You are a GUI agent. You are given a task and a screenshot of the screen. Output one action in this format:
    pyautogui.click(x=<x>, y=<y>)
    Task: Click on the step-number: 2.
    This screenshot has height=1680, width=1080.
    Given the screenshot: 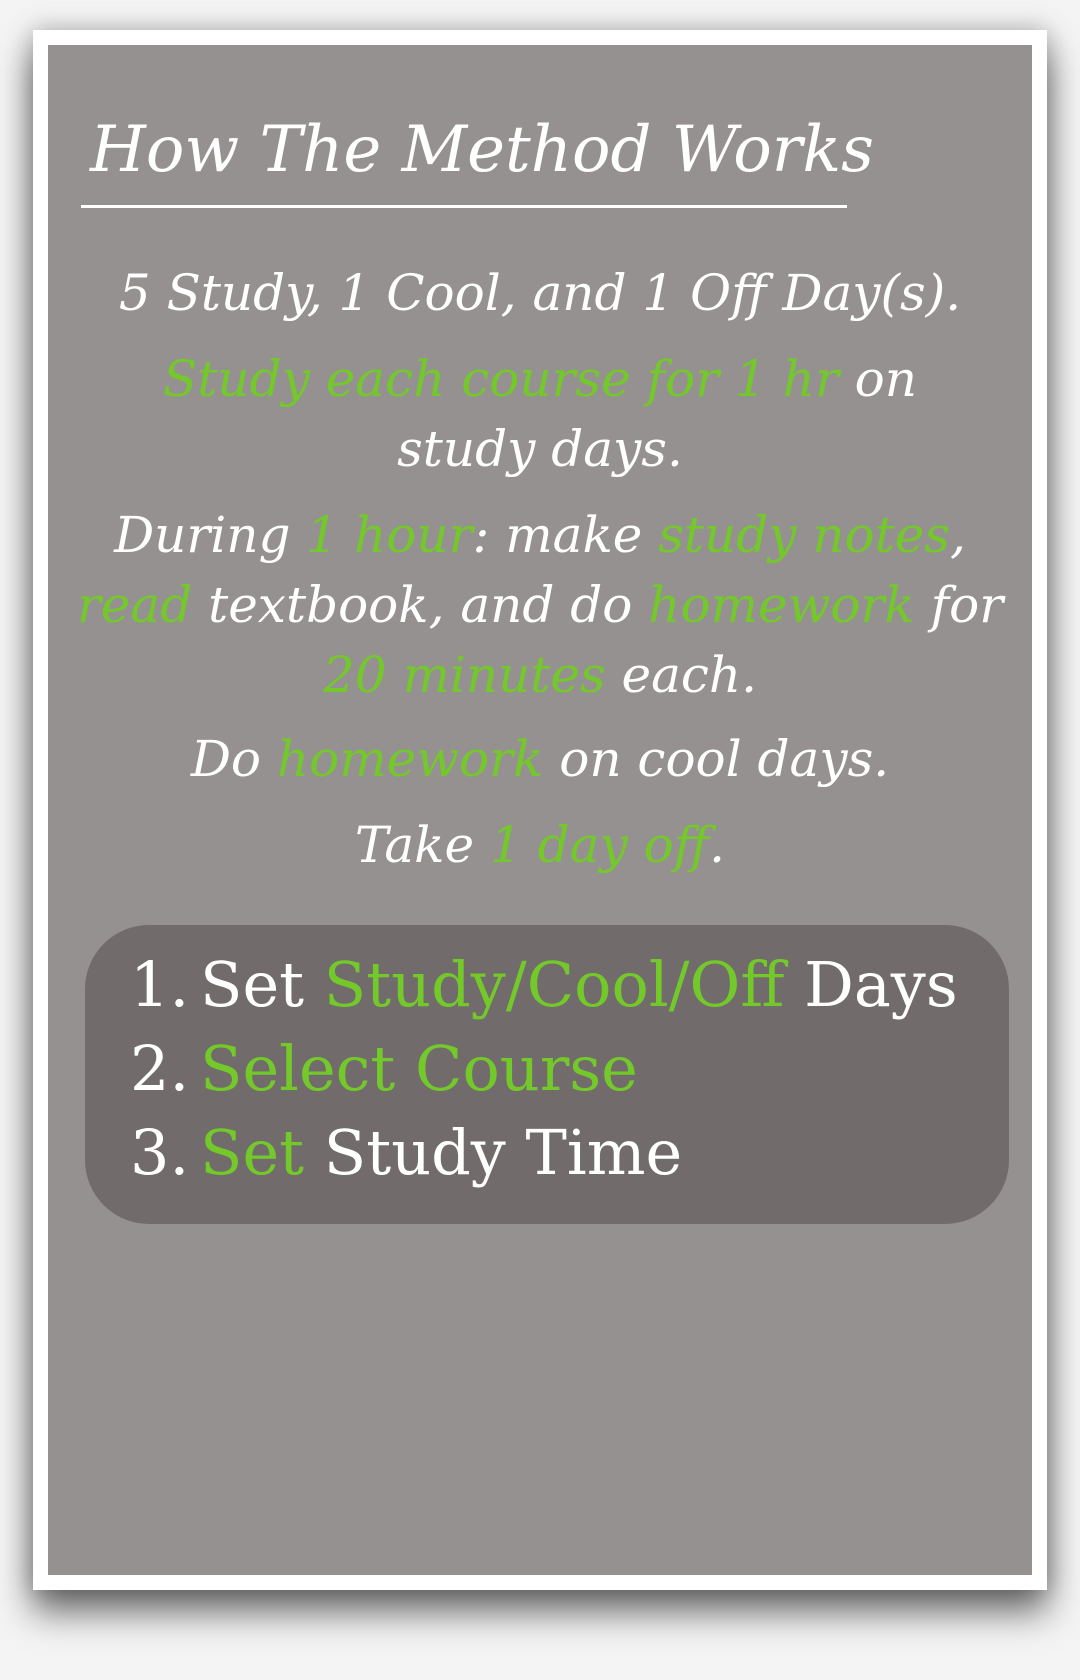 What is the action you would take?
    pyautogui.click(x=160, y=1068)
    